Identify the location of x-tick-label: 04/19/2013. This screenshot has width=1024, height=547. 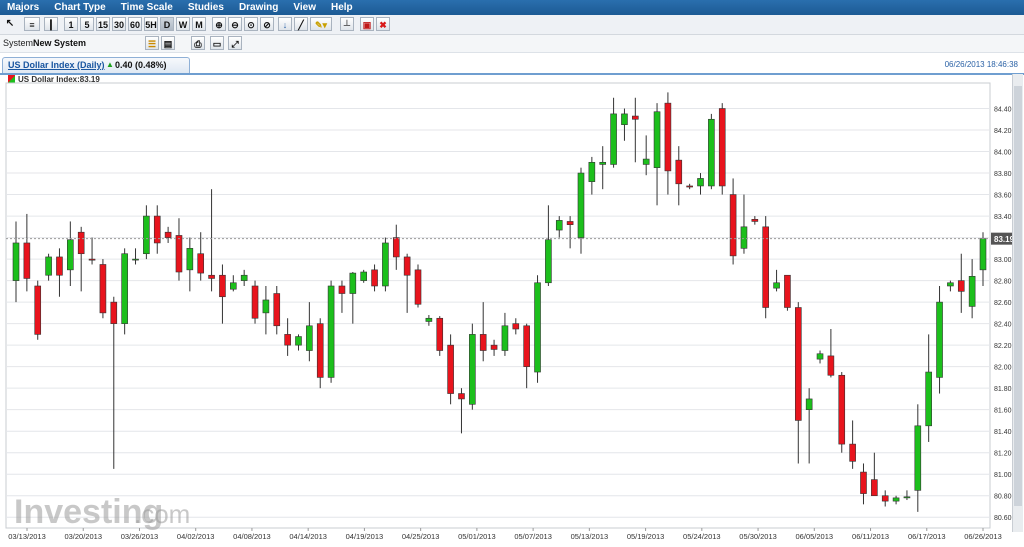
(365, 536).